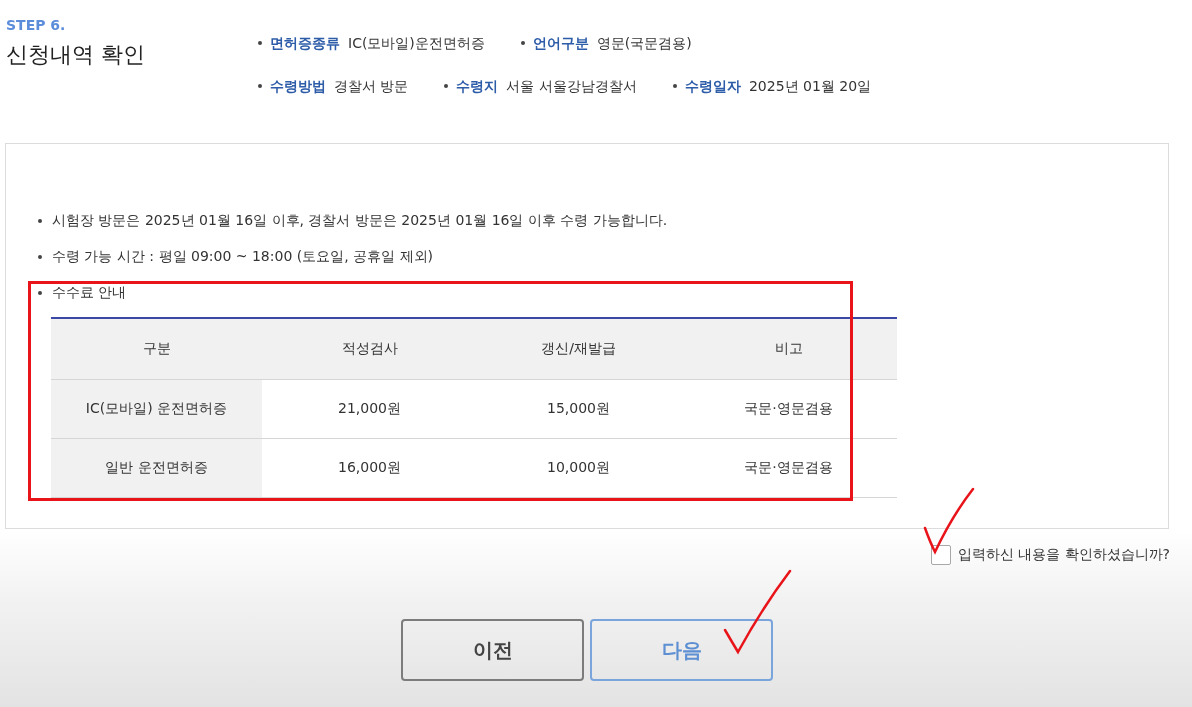 This screenshot has width=1192, height=707. Describe the element at coordinates (36, 25) in the screenshot. I see `step-label: STEP 6.` at that location.